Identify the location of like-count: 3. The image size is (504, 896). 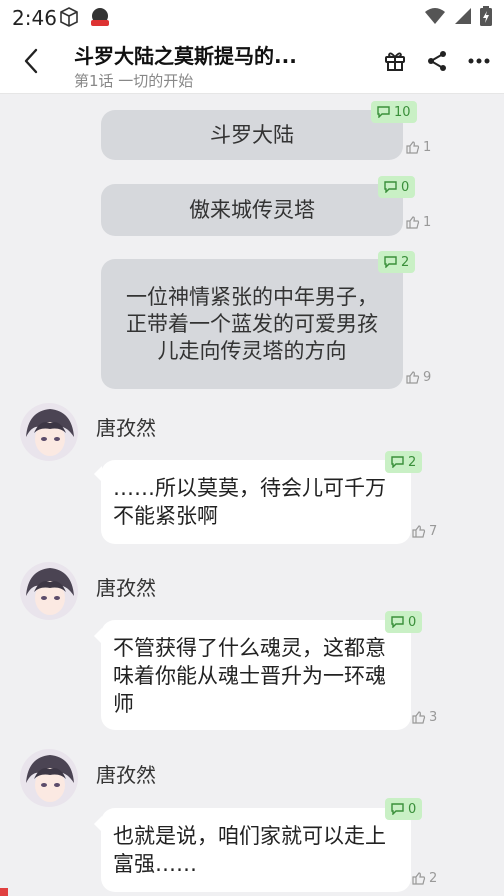
(433, 717).